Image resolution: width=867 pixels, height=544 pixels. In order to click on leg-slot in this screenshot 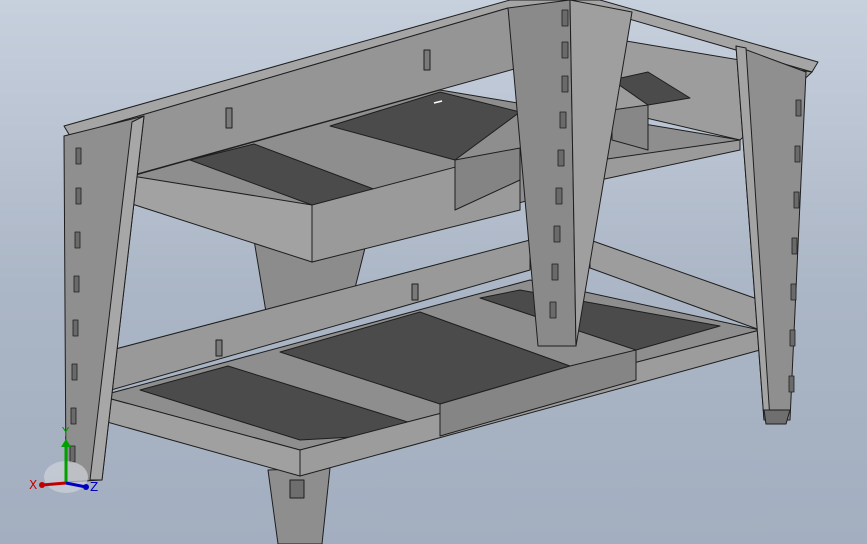, I will do `click(297, 489)`.